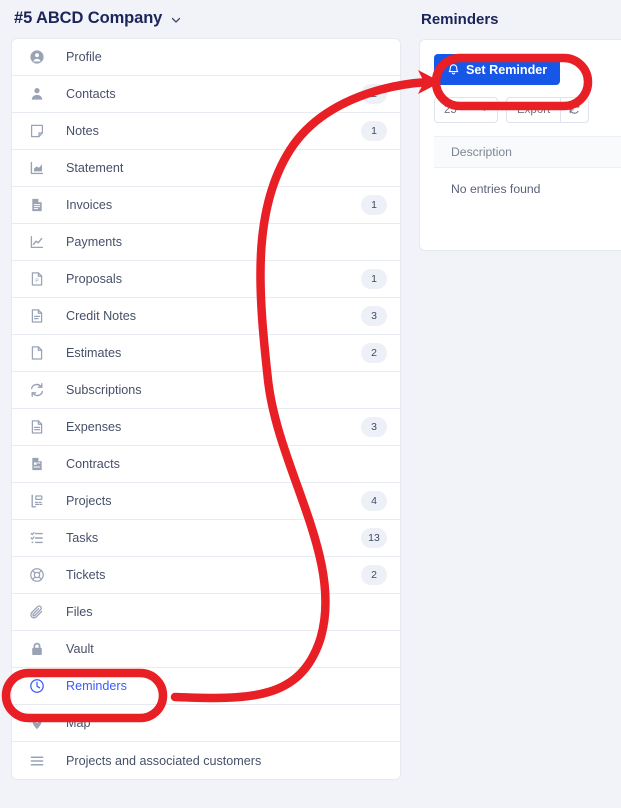 The height and width of the screenshot is (808, 621). Describe the element at coordinates (453, 69) in the screenshot. I see `bell-icon` at that location.